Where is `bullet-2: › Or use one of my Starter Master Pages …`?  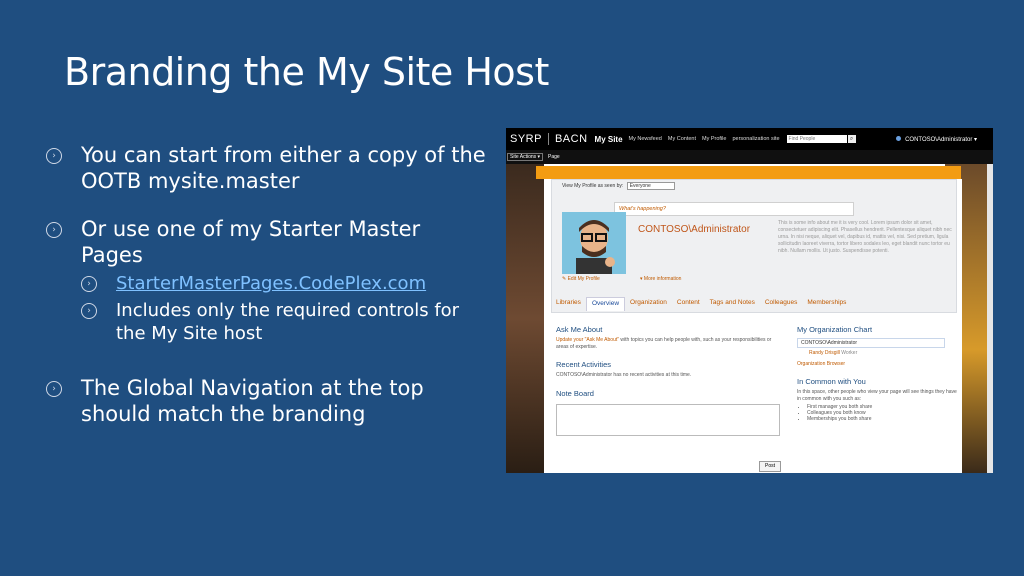 bullet-2: › Or use one of my Starter Master Pages … is located at coordinates (266, 280).